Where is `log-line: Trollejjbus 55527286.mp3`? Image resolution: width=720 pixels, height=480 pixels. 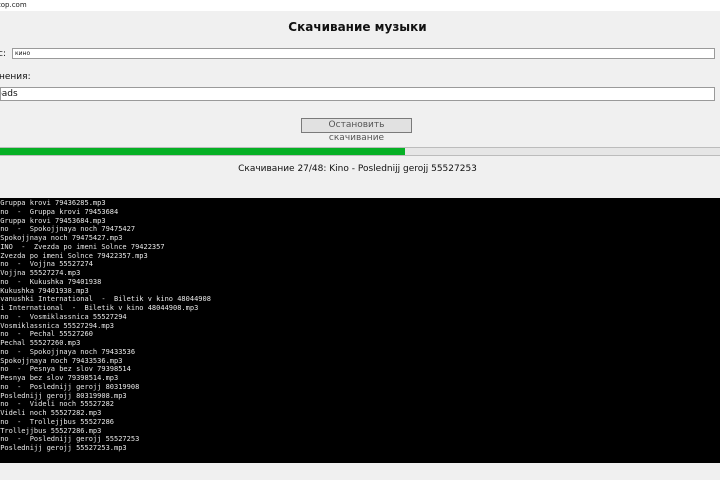
log-line: Trollejjbus 55527286.mp3 is located at coordinates (51, 430).